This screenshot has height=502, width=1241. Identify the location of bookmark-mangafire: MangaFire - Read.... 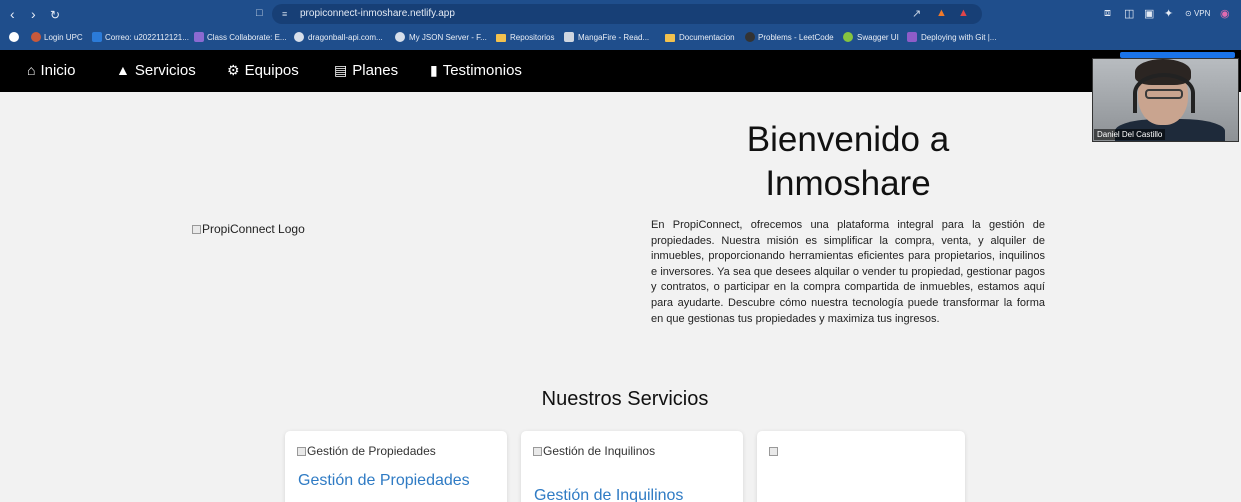
(613, 37).